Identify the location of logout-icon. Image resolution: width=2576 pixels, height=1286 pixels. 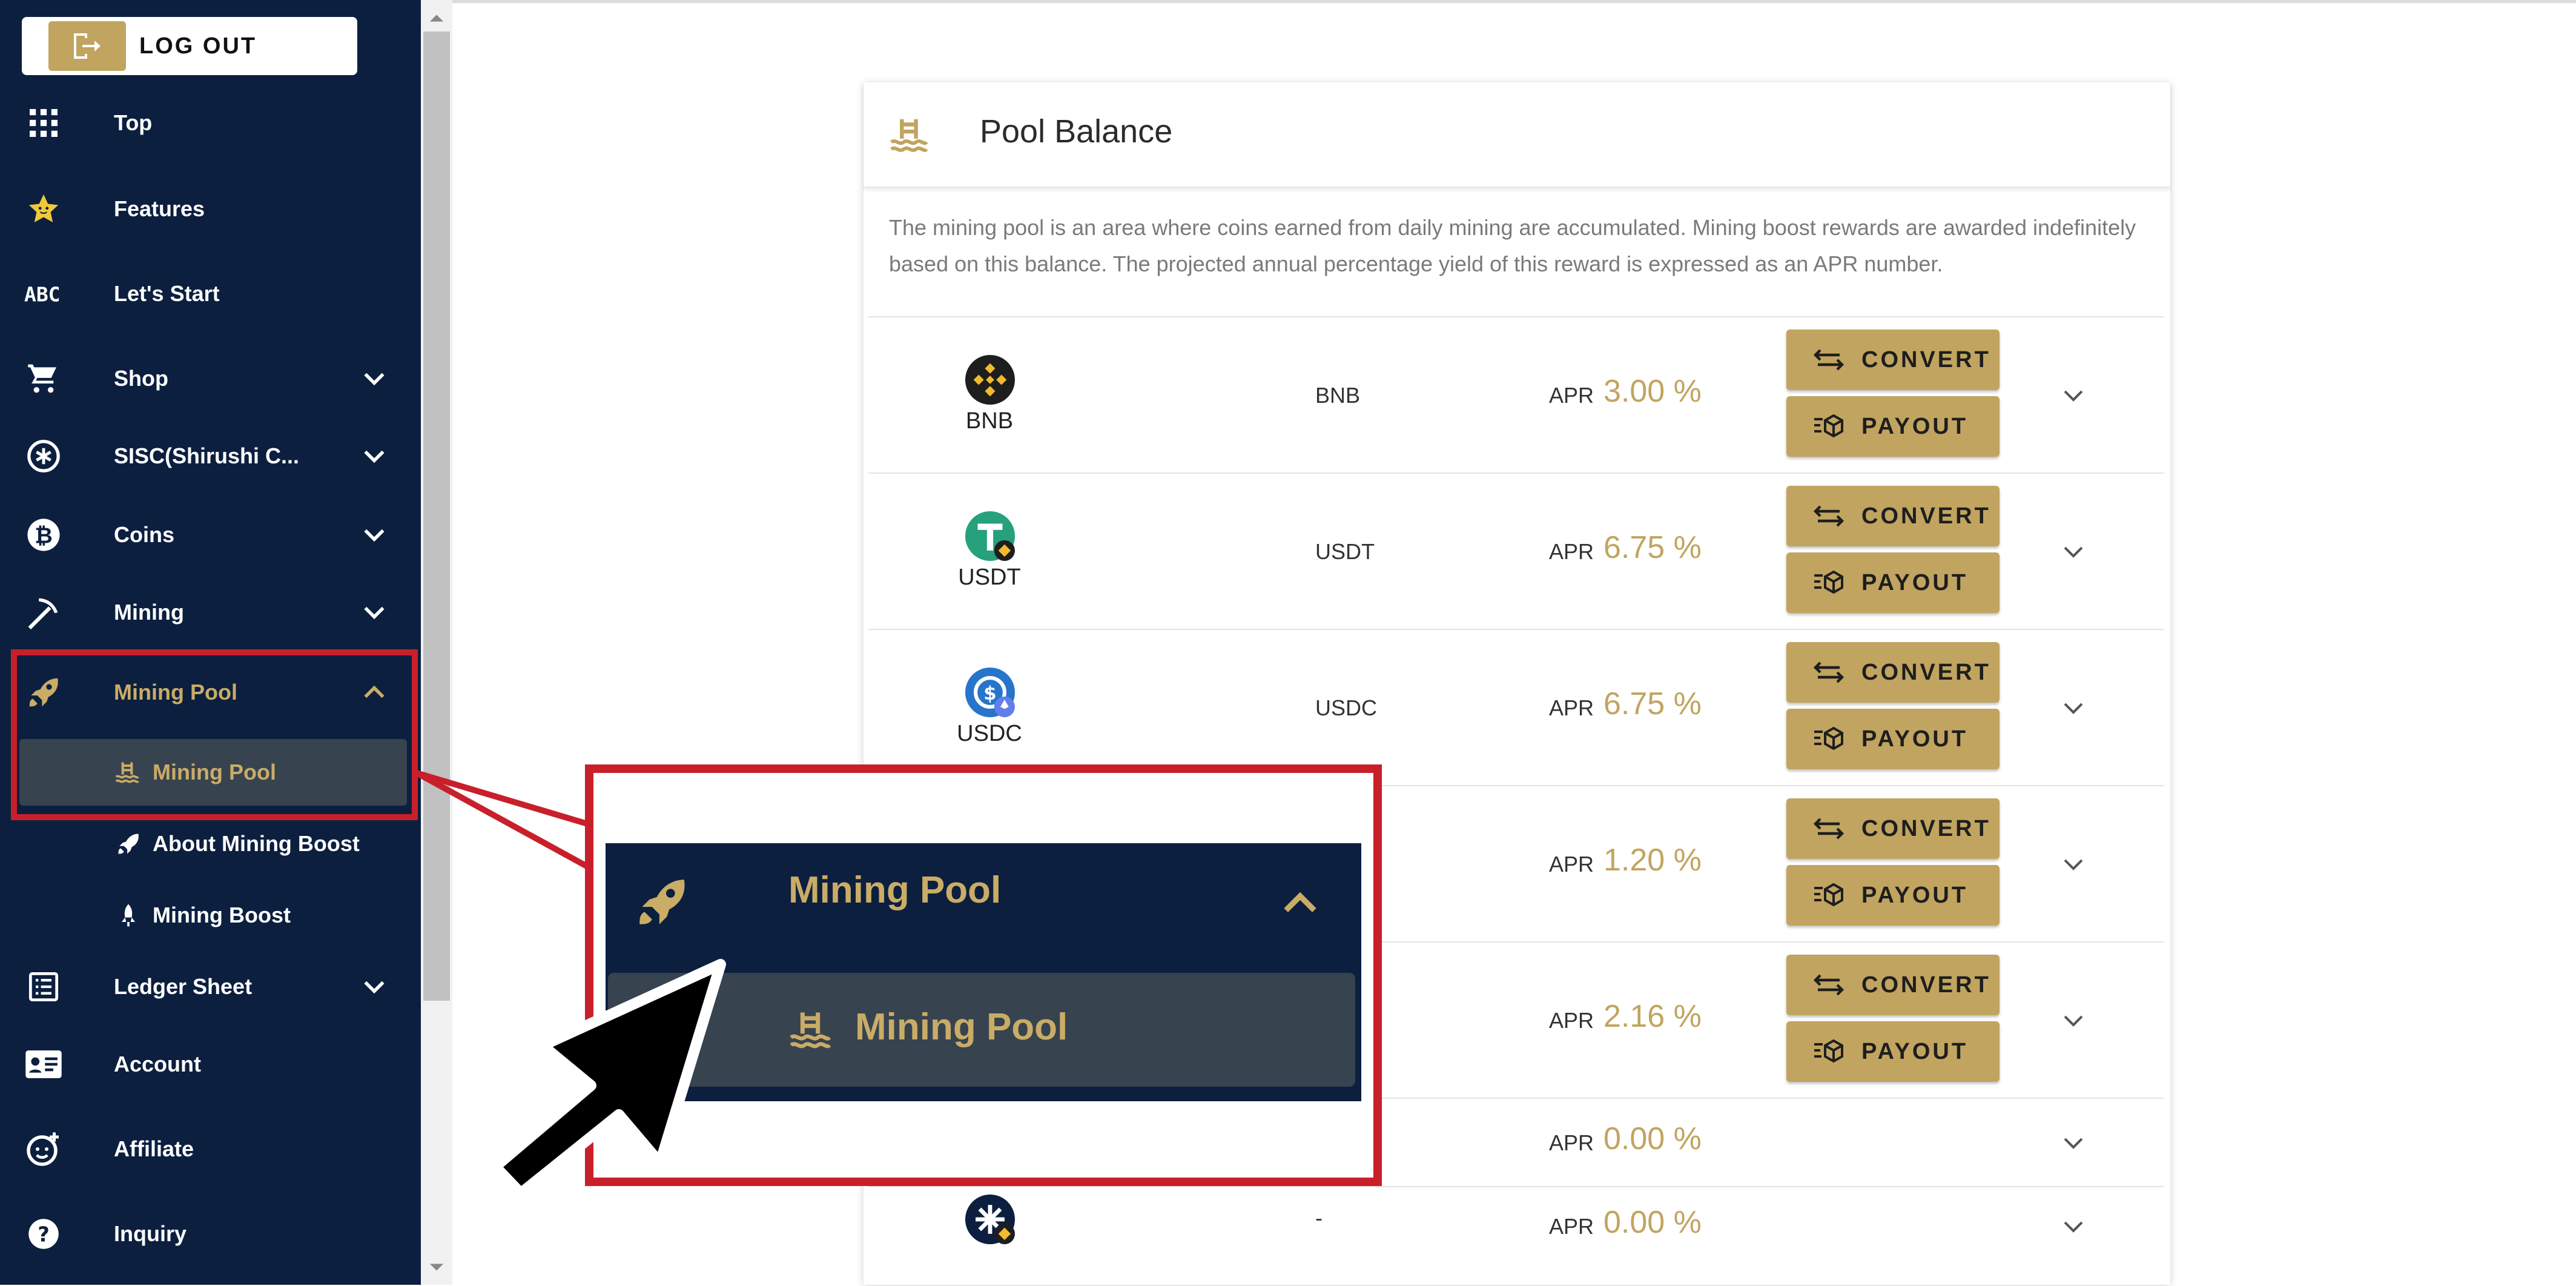
(87, 46).